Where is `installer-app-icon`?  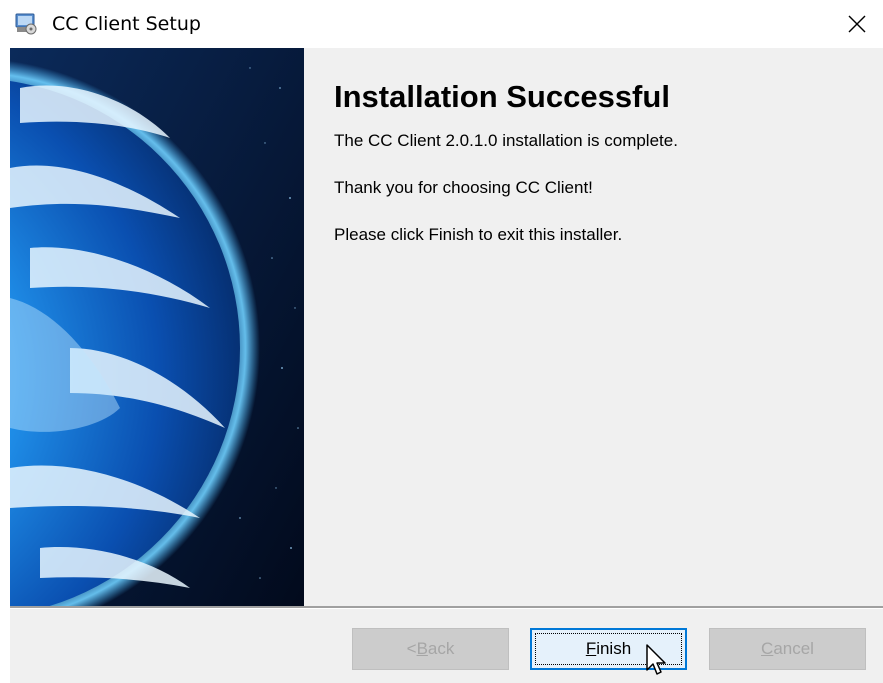
installer-app-icon is located at coordinates (26, 24).